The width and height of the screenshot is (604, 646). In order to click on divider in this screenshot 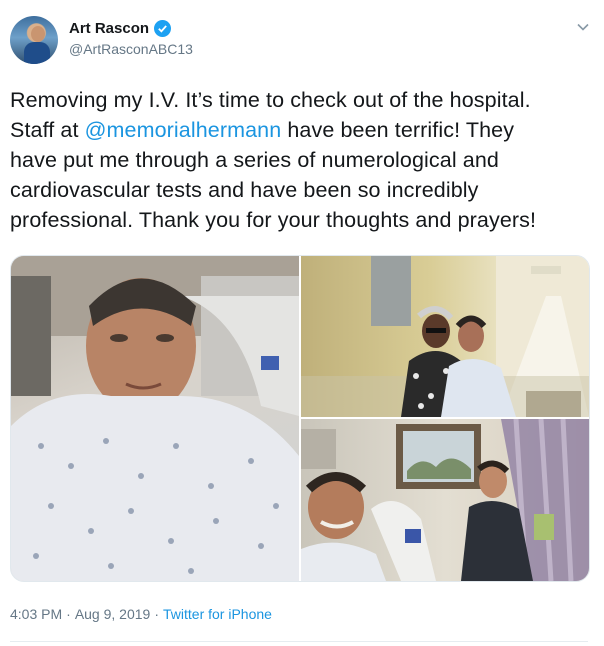, I will do `click(299, 641)`.